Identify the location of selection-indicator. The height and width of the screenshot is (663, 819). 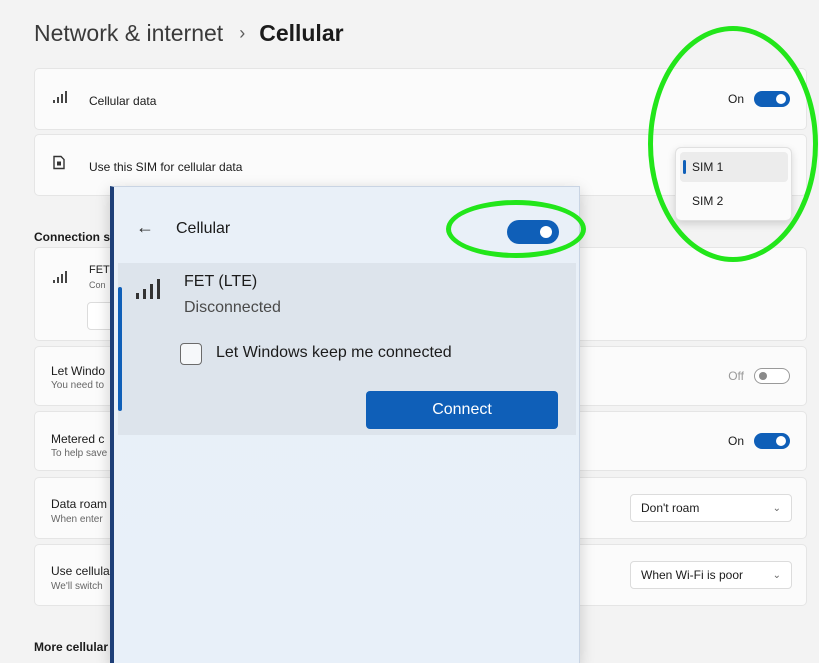
(120, 349).